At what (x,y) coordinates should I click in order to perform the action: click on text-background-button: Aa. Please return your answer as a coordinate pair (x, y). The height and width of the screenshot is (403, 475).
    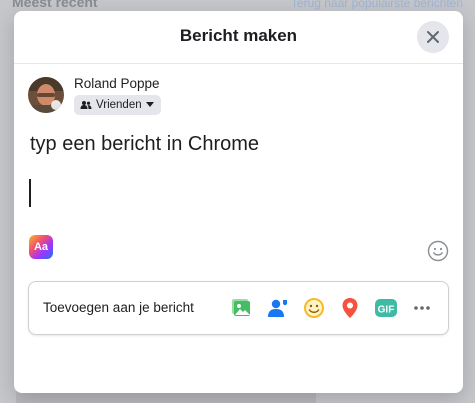
    Looking at the image, I should click on (41, 247).